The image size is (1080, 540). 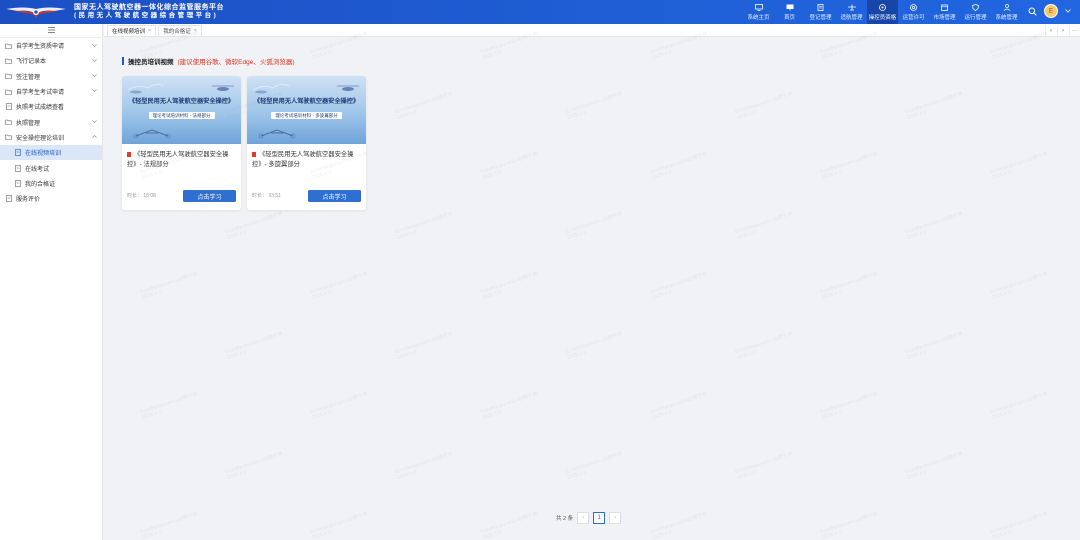 What do you see at coordinates (149, 7) in the screenshot?
I see `platform-title: 国家无人驾驶航空器一体化综合监管服务平台` at bounding box center [149, 7].